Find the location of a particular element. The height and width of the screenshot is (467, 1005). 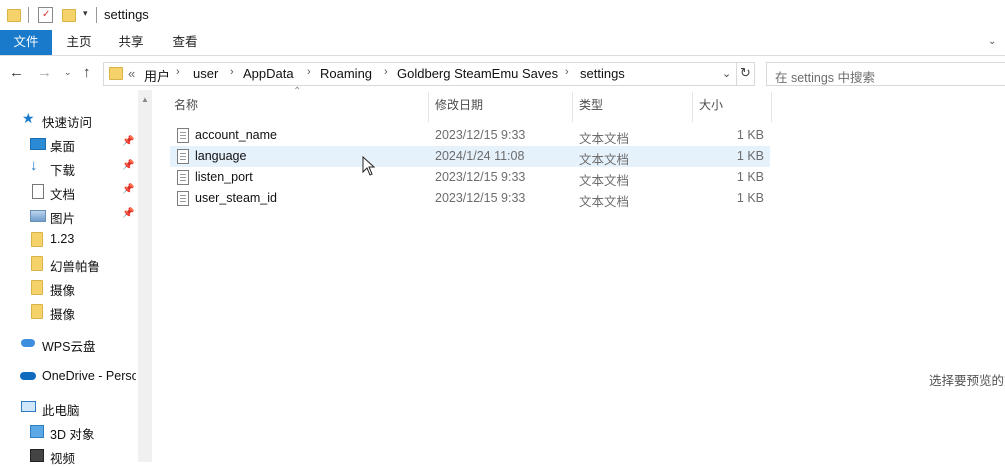

sidebar-item-label: 视频 is located at coordinates (63, 459).